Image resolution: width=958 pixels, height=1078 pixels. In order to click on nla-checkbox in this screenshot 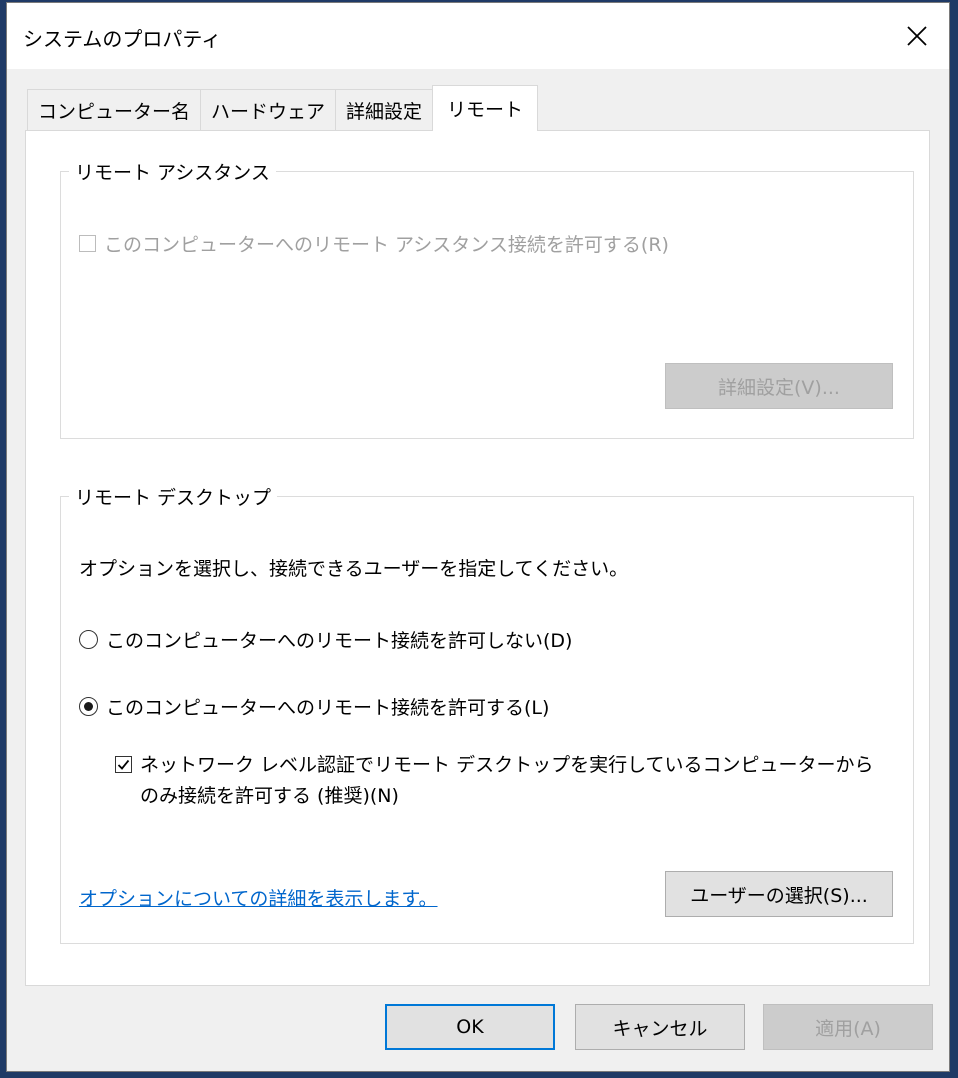, I will do `click(123, 764)`.